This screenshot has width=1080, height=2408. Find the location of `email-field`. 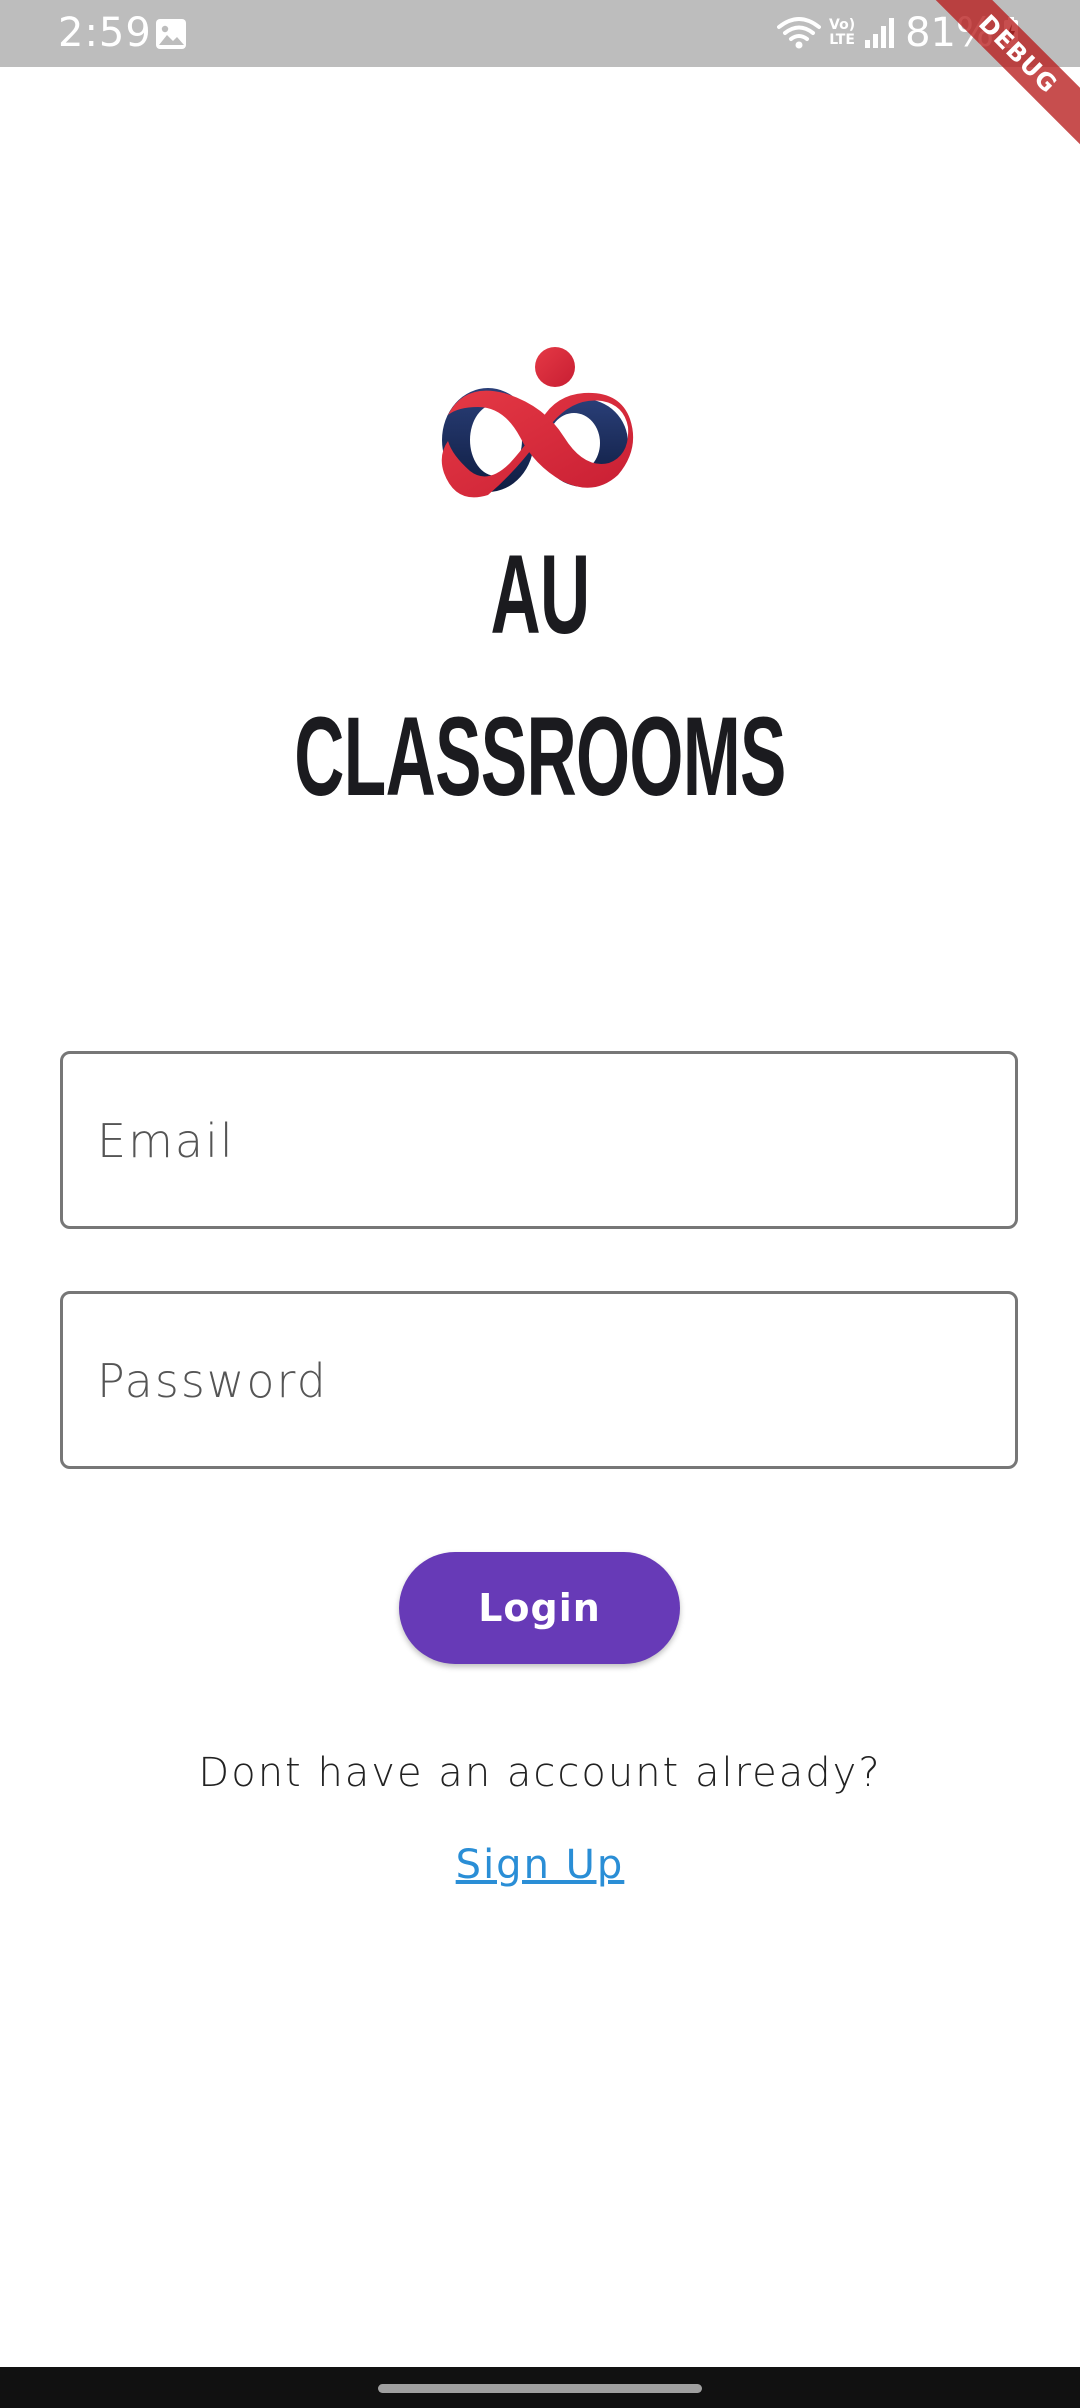

email-field is located at coordinates (539, 1140).